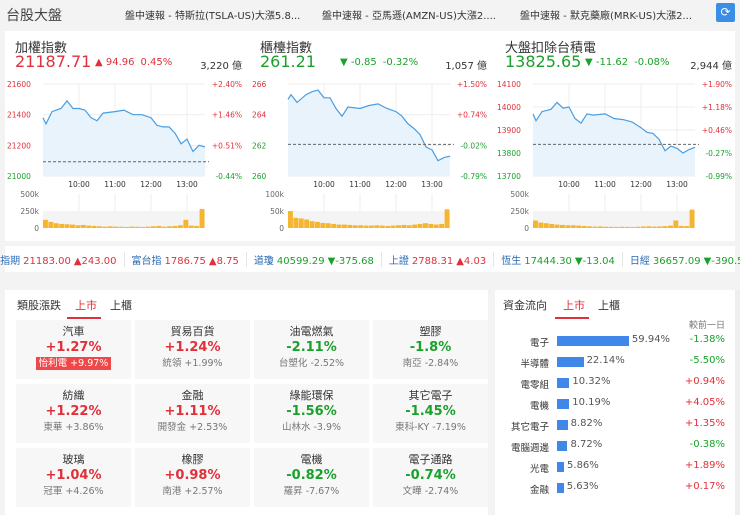  I want to click on sector-tile: 電機 -0.82% 羅昇 -7.67%, so click(311, 477).